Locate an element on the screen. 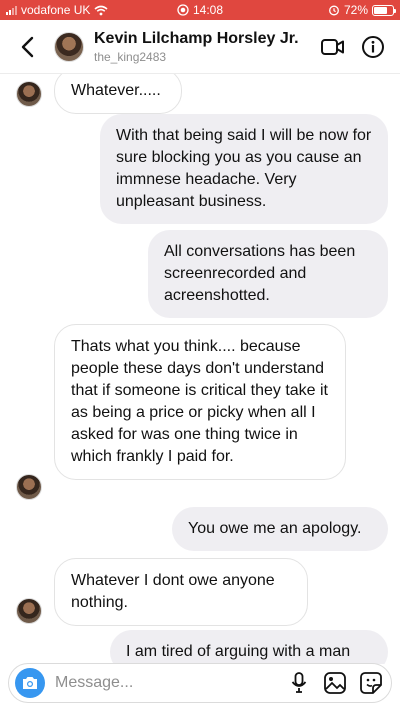 The height and width of the screenshot is (711, 400). video-call-button is located at coordinates (333, 47).